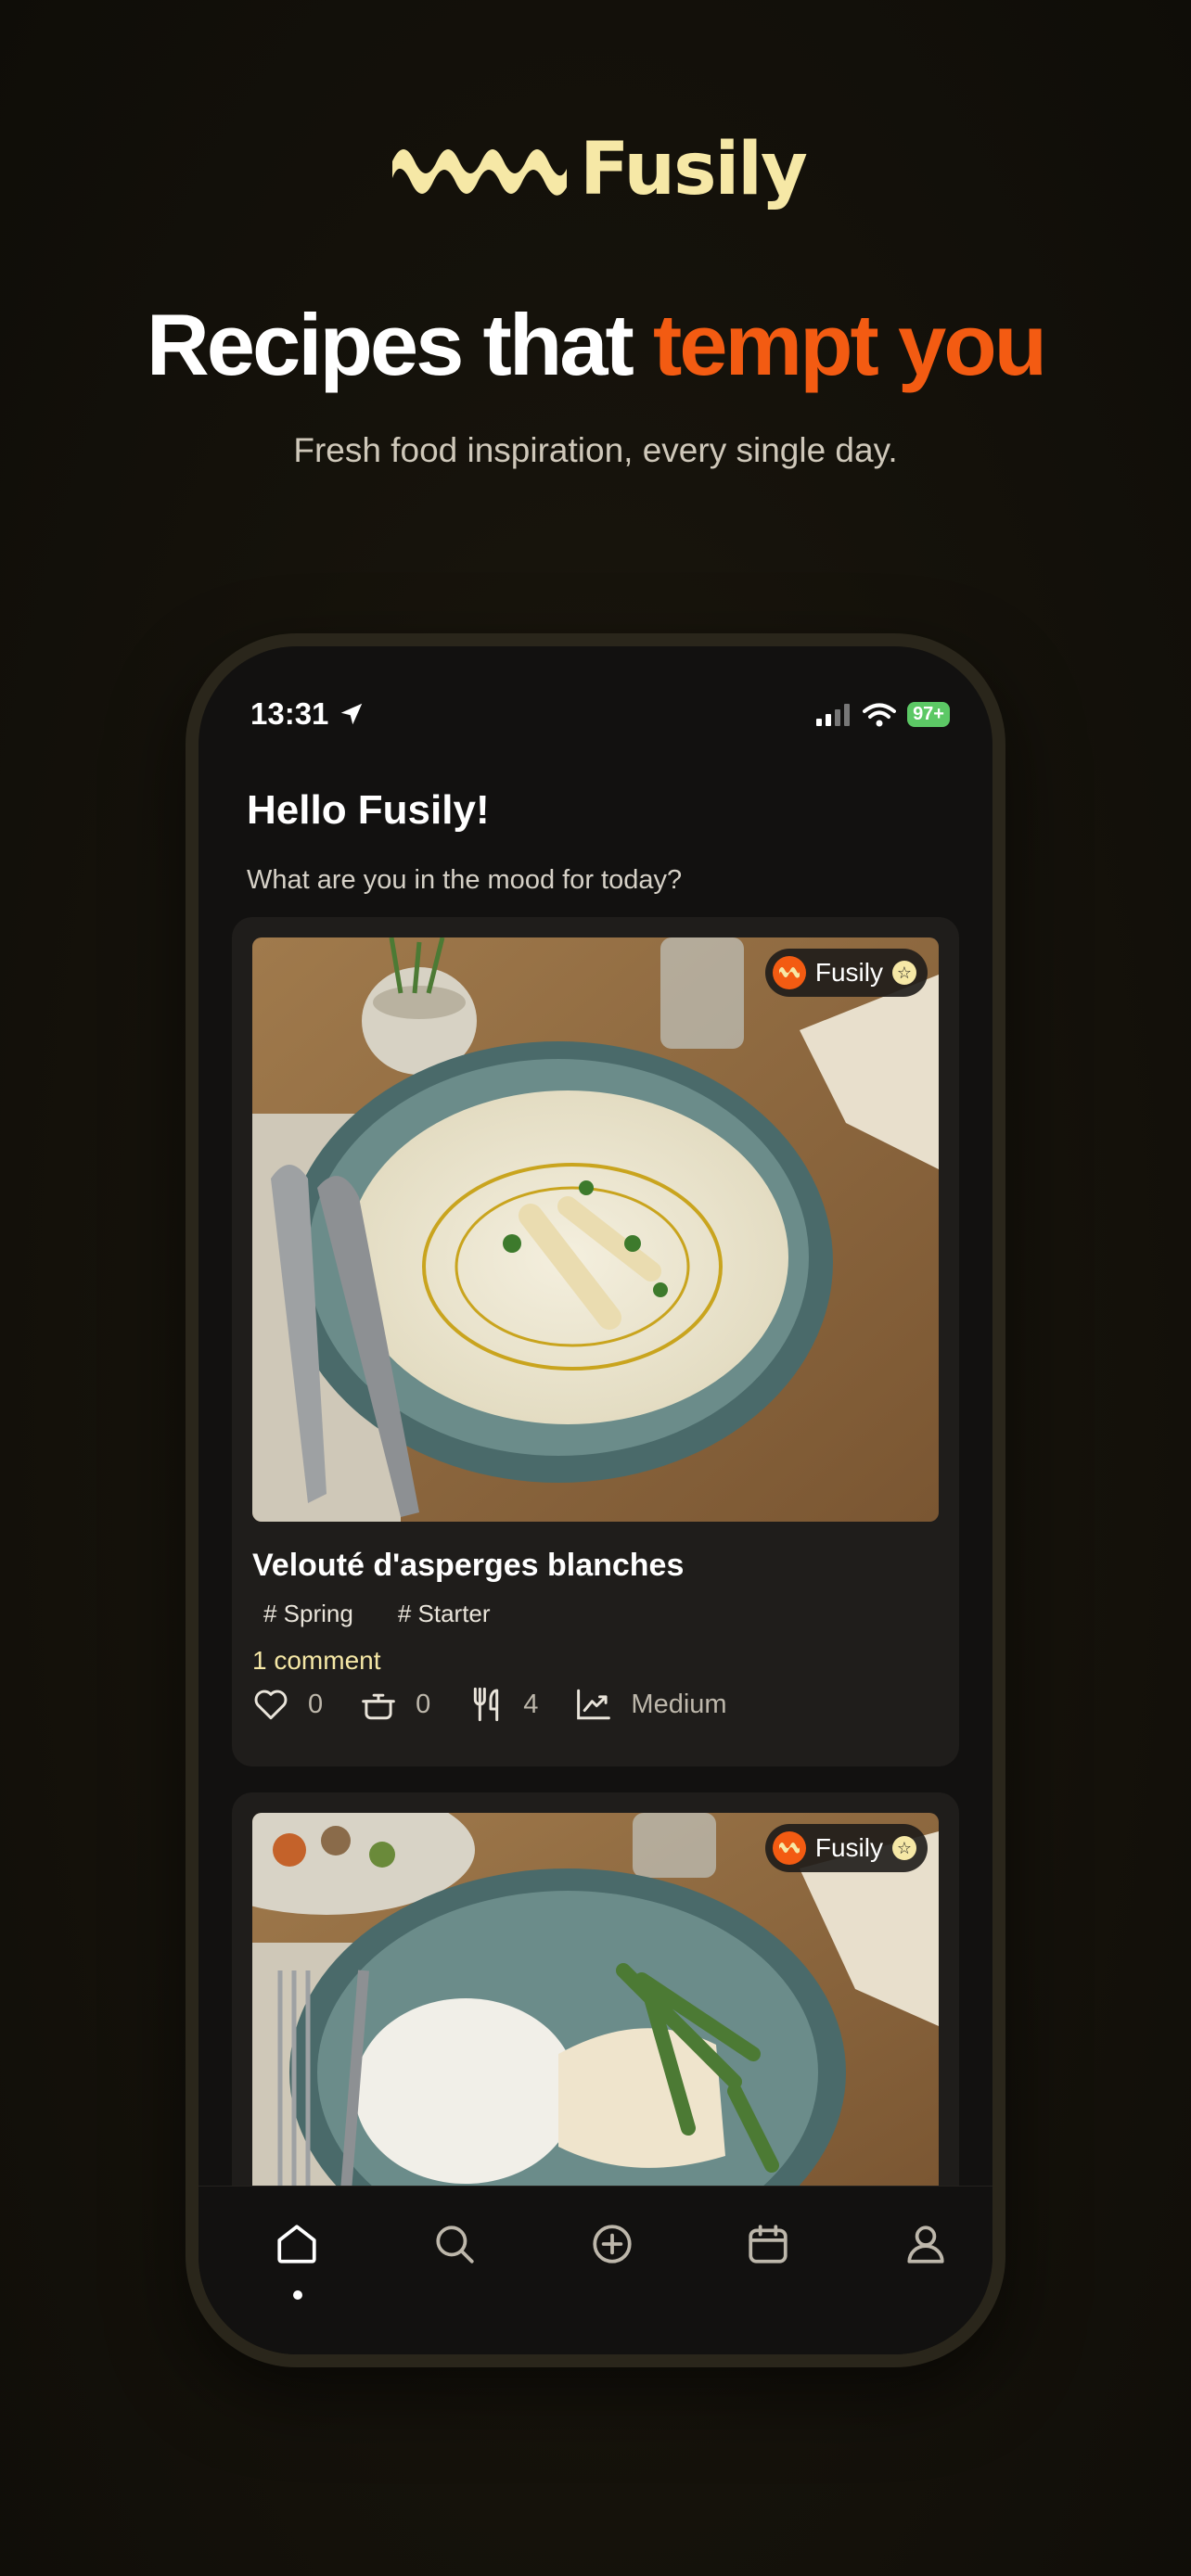 This screenshot has width=1191, height=2576. What do you see at coordinates (849, 344) in the screenshot?
I see `headline-part-2: tempt you` at bounding box center [849, 344].